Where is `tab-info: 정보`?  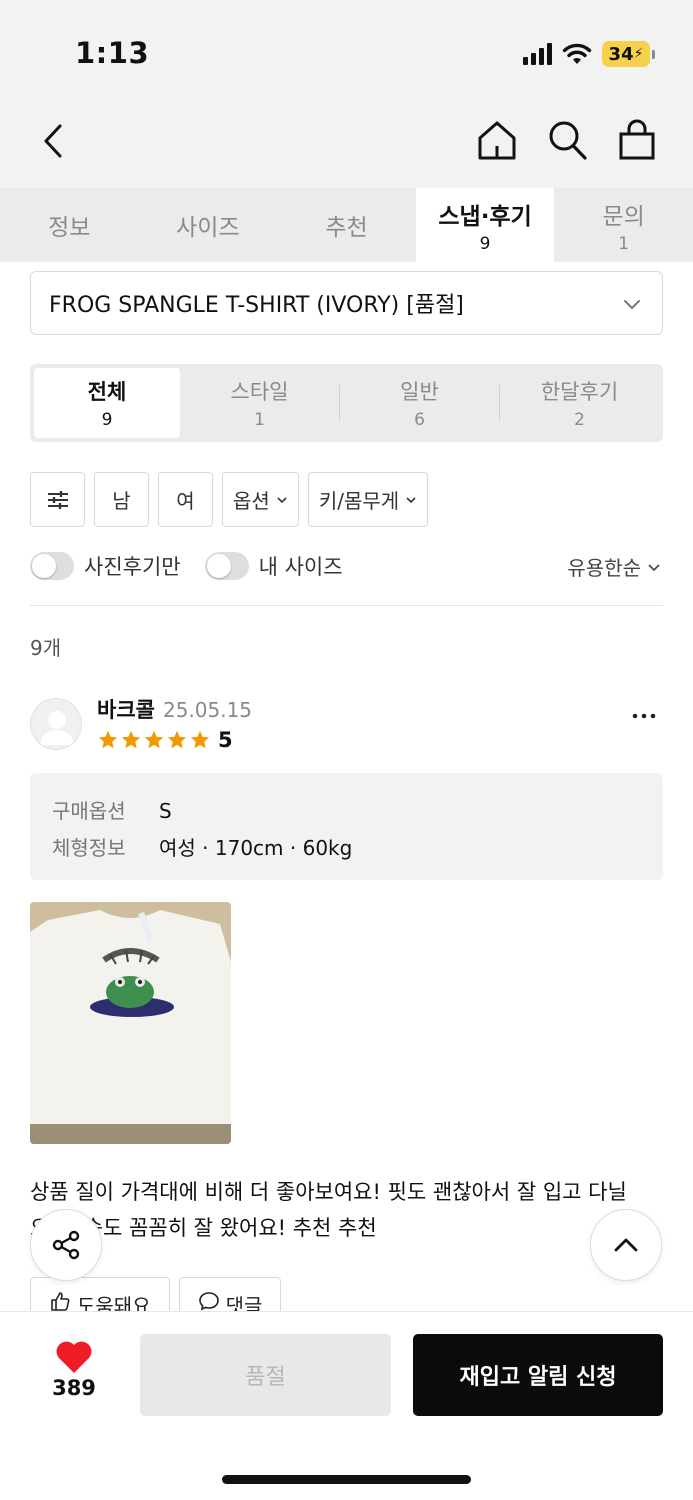 tab-info: 정보 is located at coordinates (69, 225).